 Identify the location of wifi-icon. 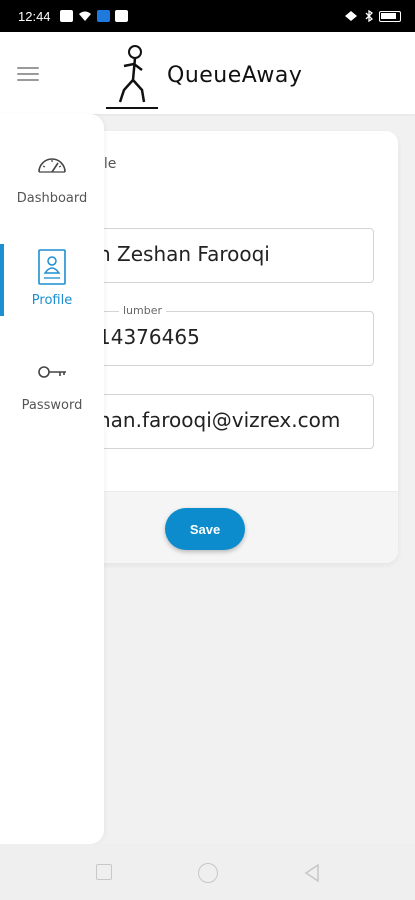
(85, 16).